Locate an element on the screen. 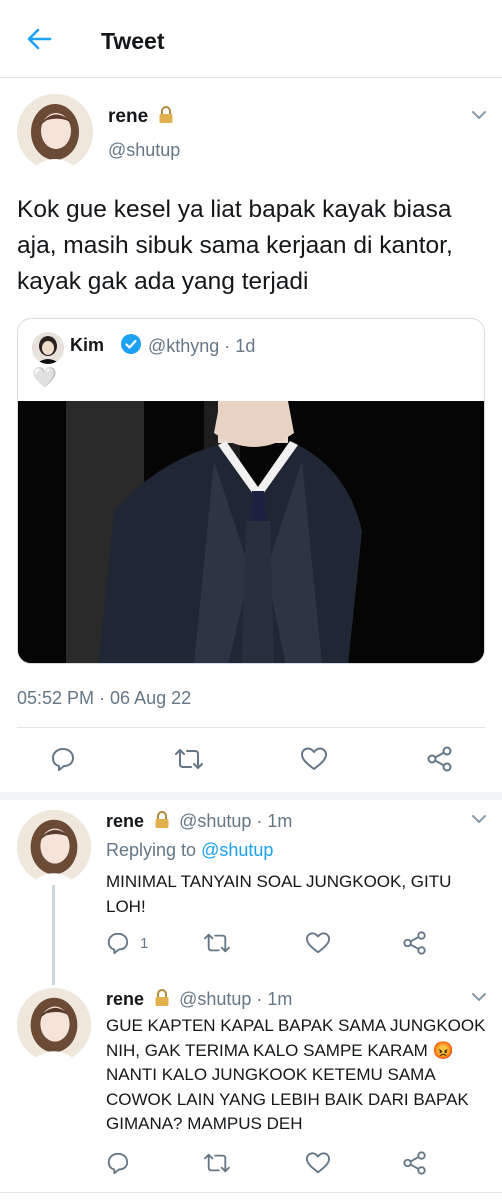  author-avatar is located at coordinates (55, 132).